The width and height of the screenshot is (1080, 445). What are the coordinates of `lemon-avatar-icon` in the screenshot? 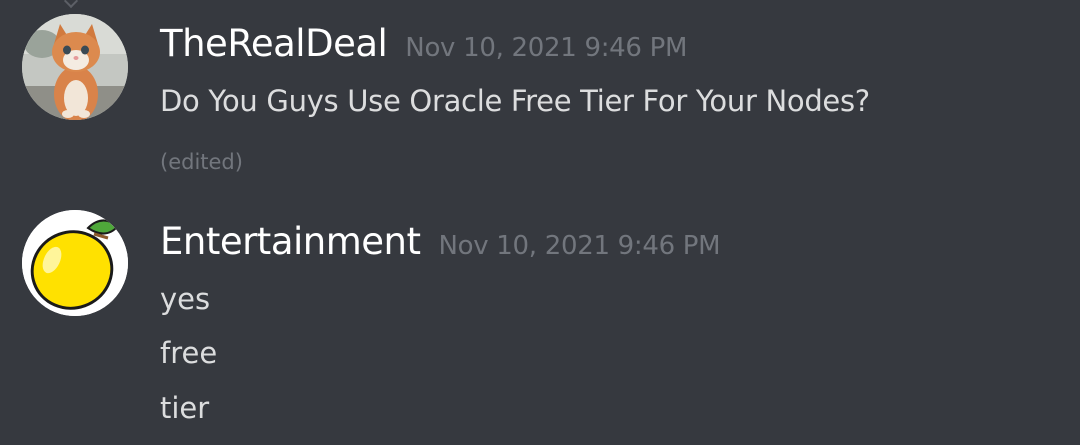 It's located at (75, 263).